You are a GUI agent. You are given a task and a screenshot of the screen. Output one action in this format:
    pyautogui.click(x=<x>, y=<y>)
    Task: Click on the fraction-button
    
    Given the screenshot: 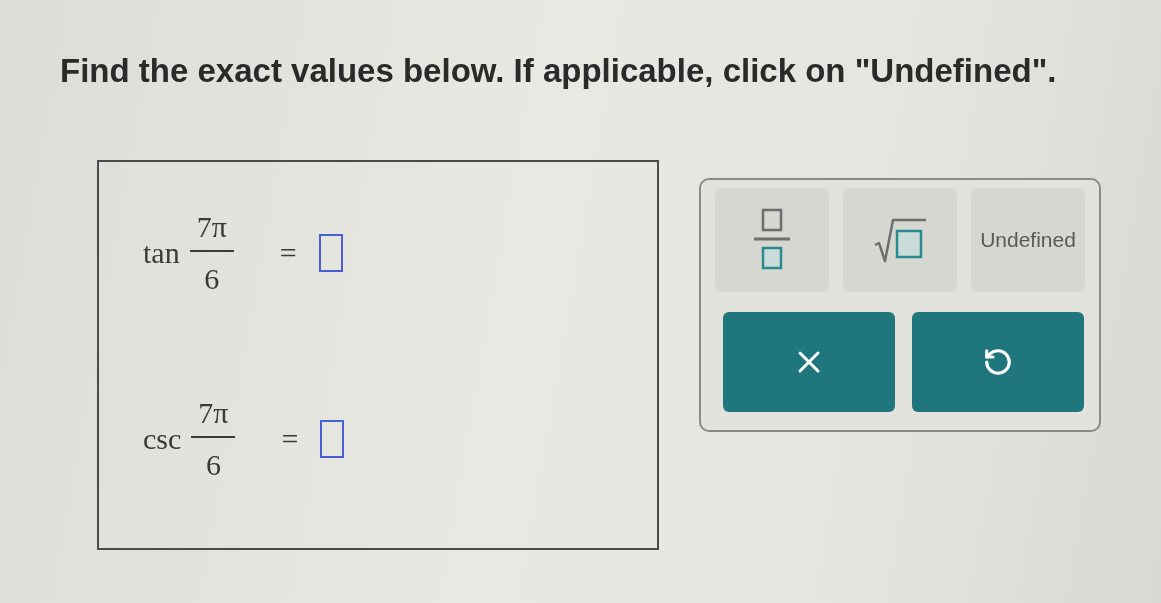 What is the action you would take?
    pyautogui.click(x=772, y=240)
    